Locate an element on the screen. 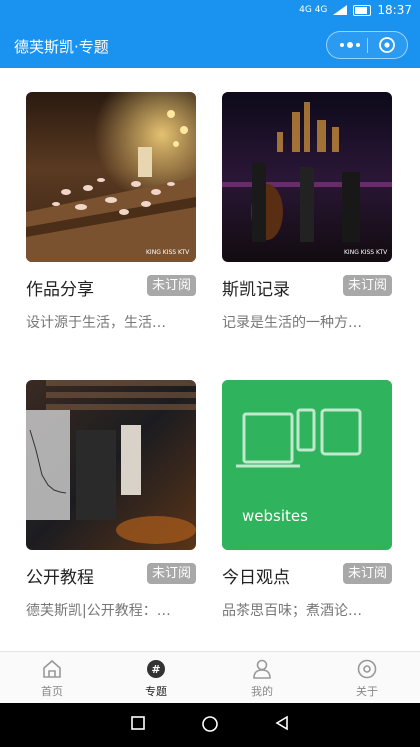  tab-about: 关于 is located at coordinates (367, 678).